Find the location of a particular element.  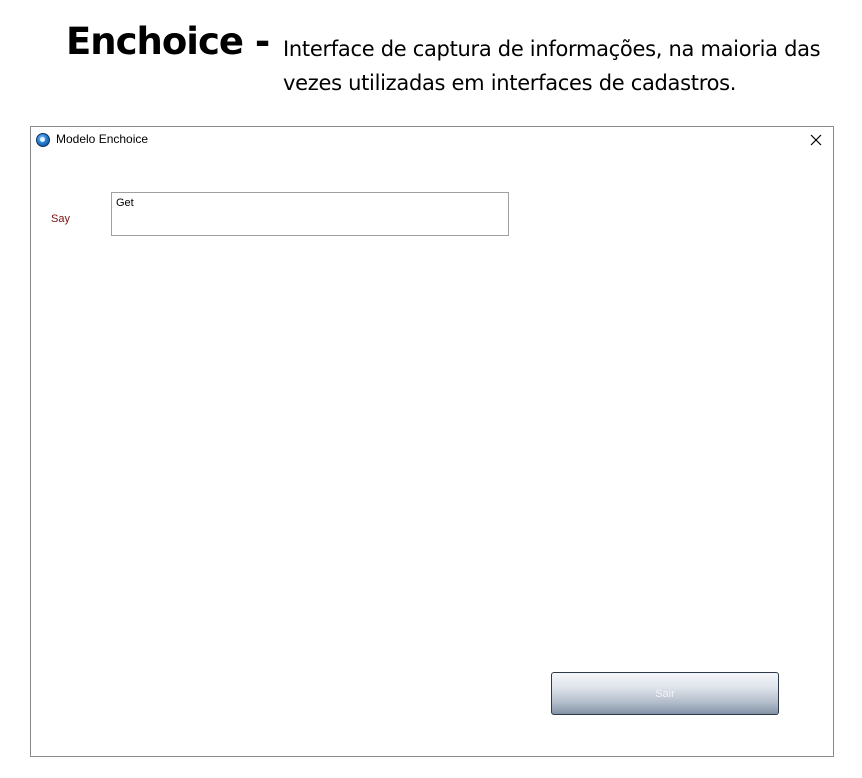

page-heading: Enchoice - is located at coordinates (168, 41).